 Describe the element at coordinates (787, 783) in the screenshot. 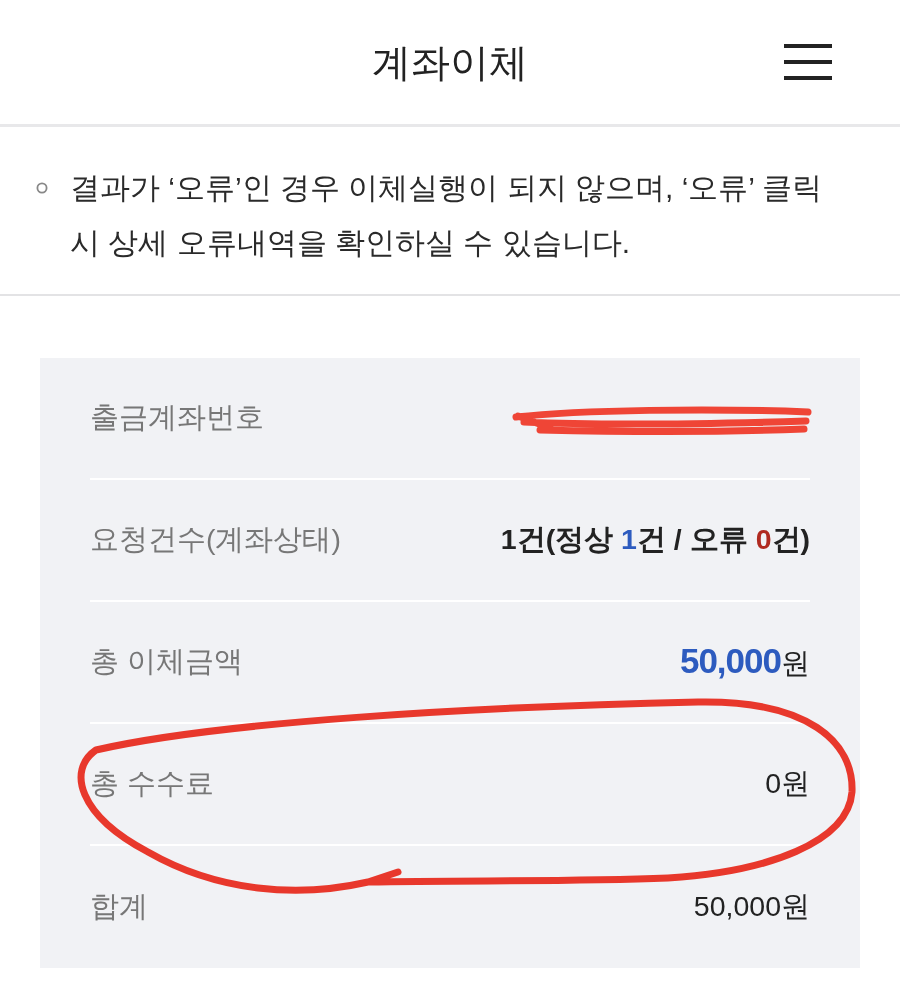

I see `row-value: 0원` at that location.